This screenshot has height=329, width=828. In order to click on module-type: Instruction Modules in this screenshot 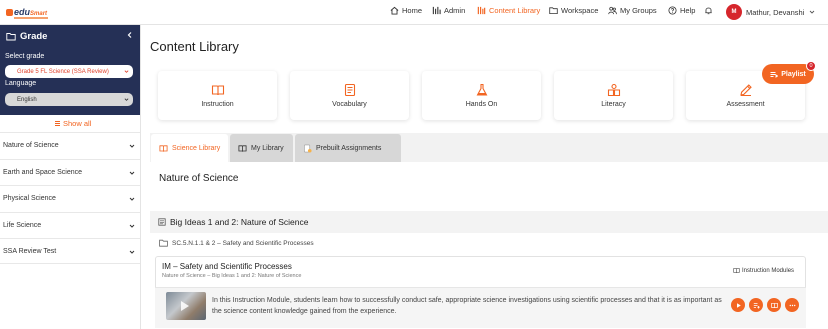, I will do `click(763, 270)`.